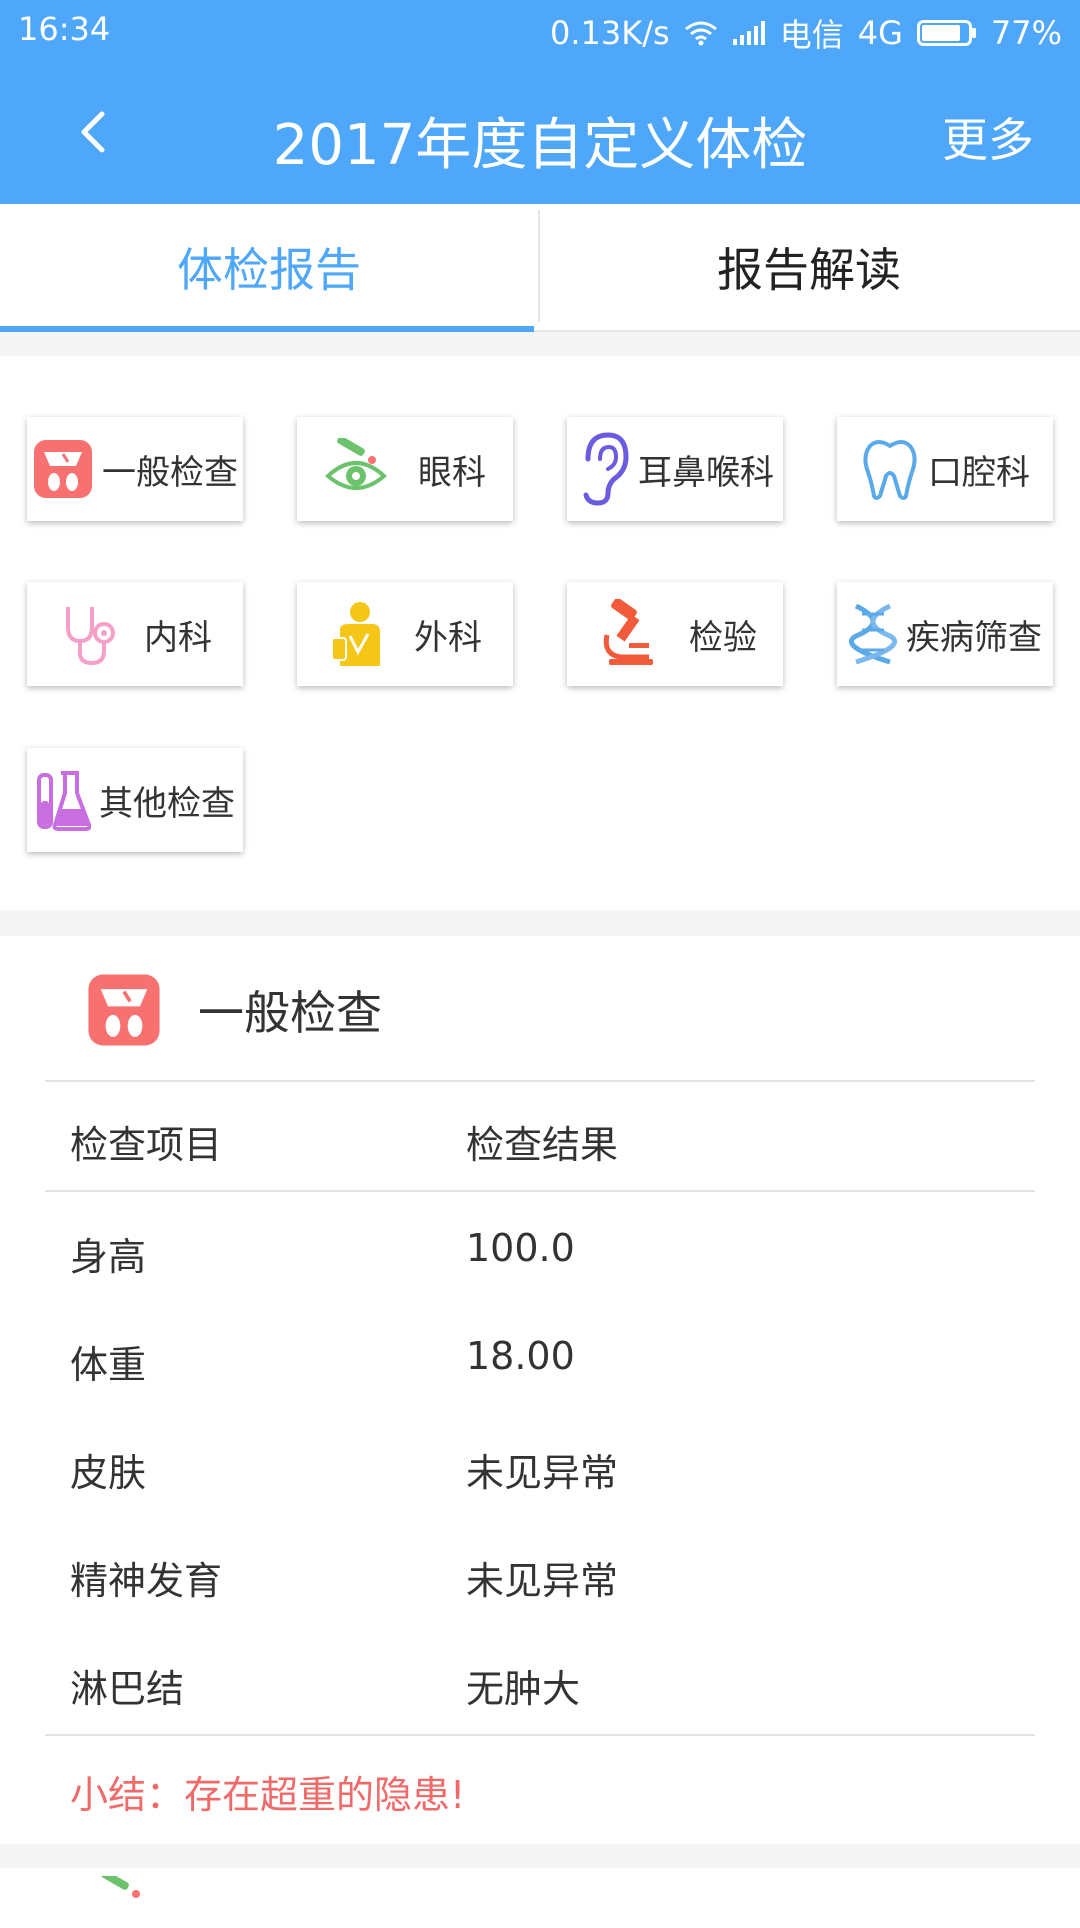 This screenshot has height=1928, width=1080. I want to click on category-label: 口腔科, so click(979, 472).